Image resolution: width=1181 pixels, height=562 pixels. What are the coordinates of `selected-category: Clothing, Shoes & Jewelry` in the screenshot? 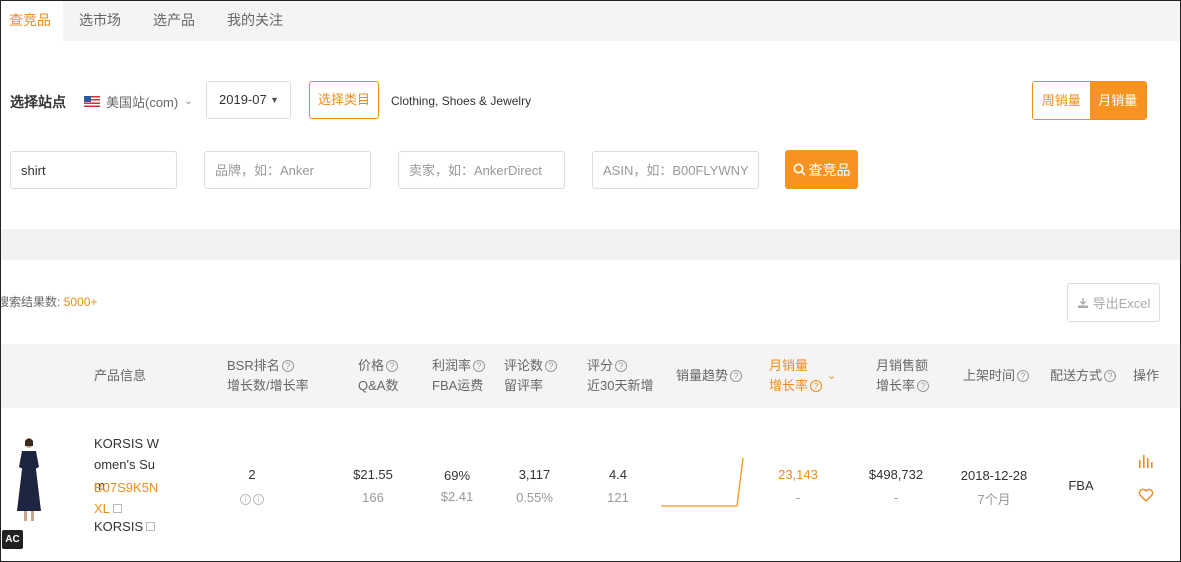 It's located at (461, 101).